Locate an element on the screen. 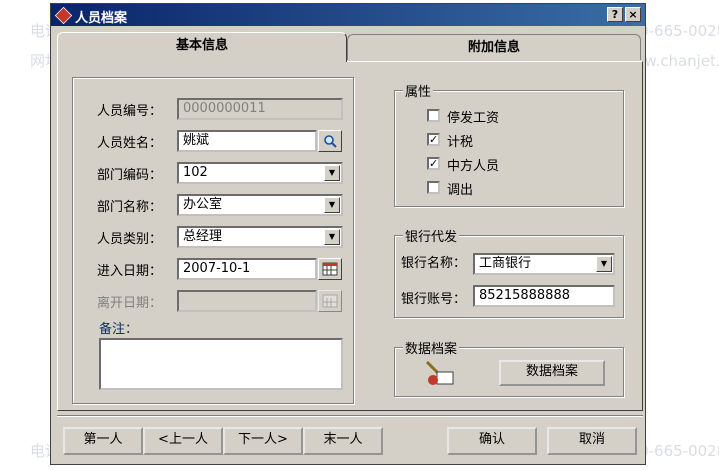 The width and height of the screenshot is (719, 475). cancel-button: 取消 is located at coordinates (592, 441).